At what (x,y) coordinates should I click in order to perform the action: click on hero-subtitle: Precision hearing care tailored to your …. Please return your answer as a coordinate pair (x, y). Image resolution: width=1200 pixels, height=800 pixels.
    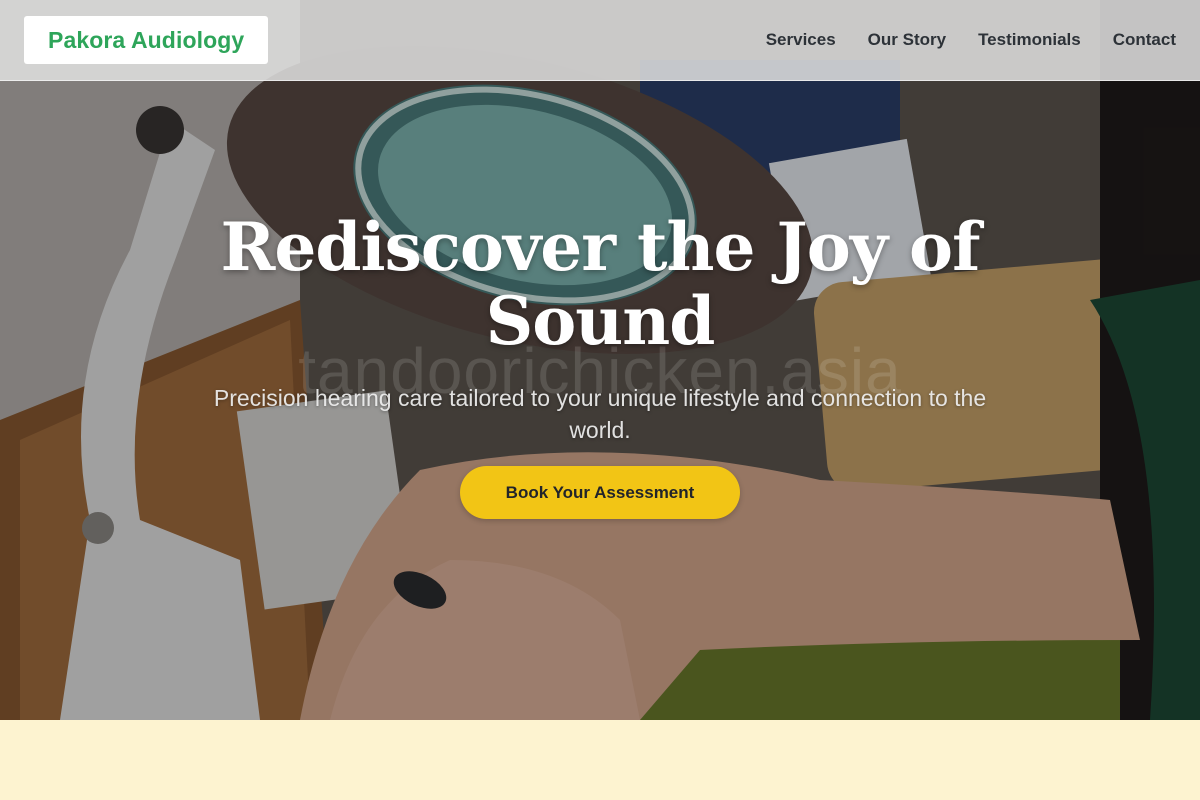
    Looking at the image, I should click on (600, 414).